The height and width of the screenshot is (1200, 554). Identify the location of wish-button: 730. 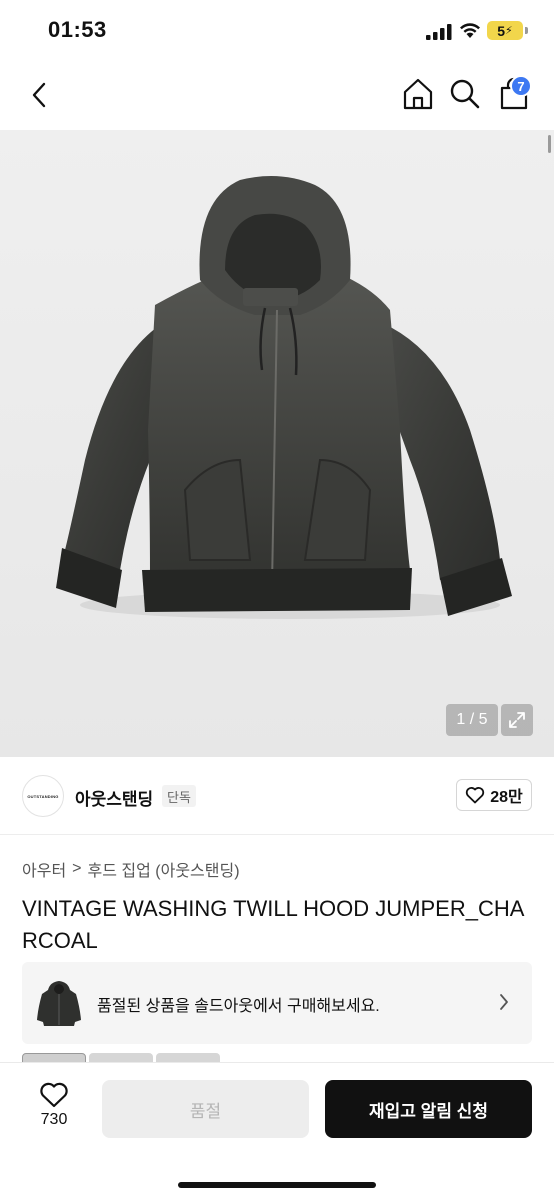
(54, 1109).